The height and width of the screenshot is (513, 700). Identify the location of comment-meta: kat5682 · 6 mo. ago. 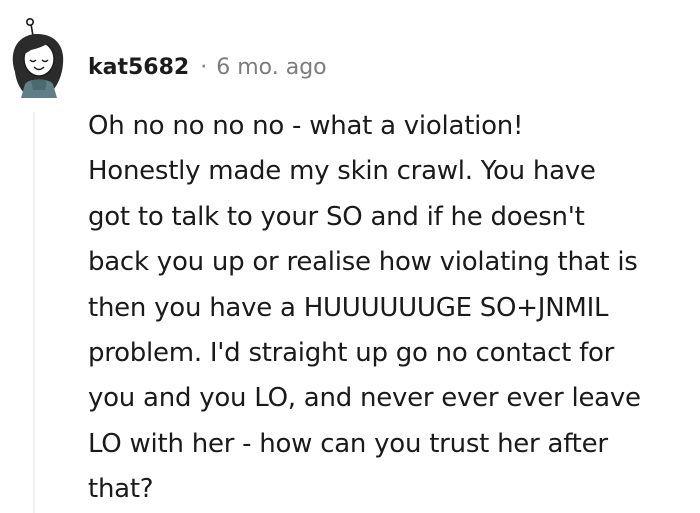
(207, 67).